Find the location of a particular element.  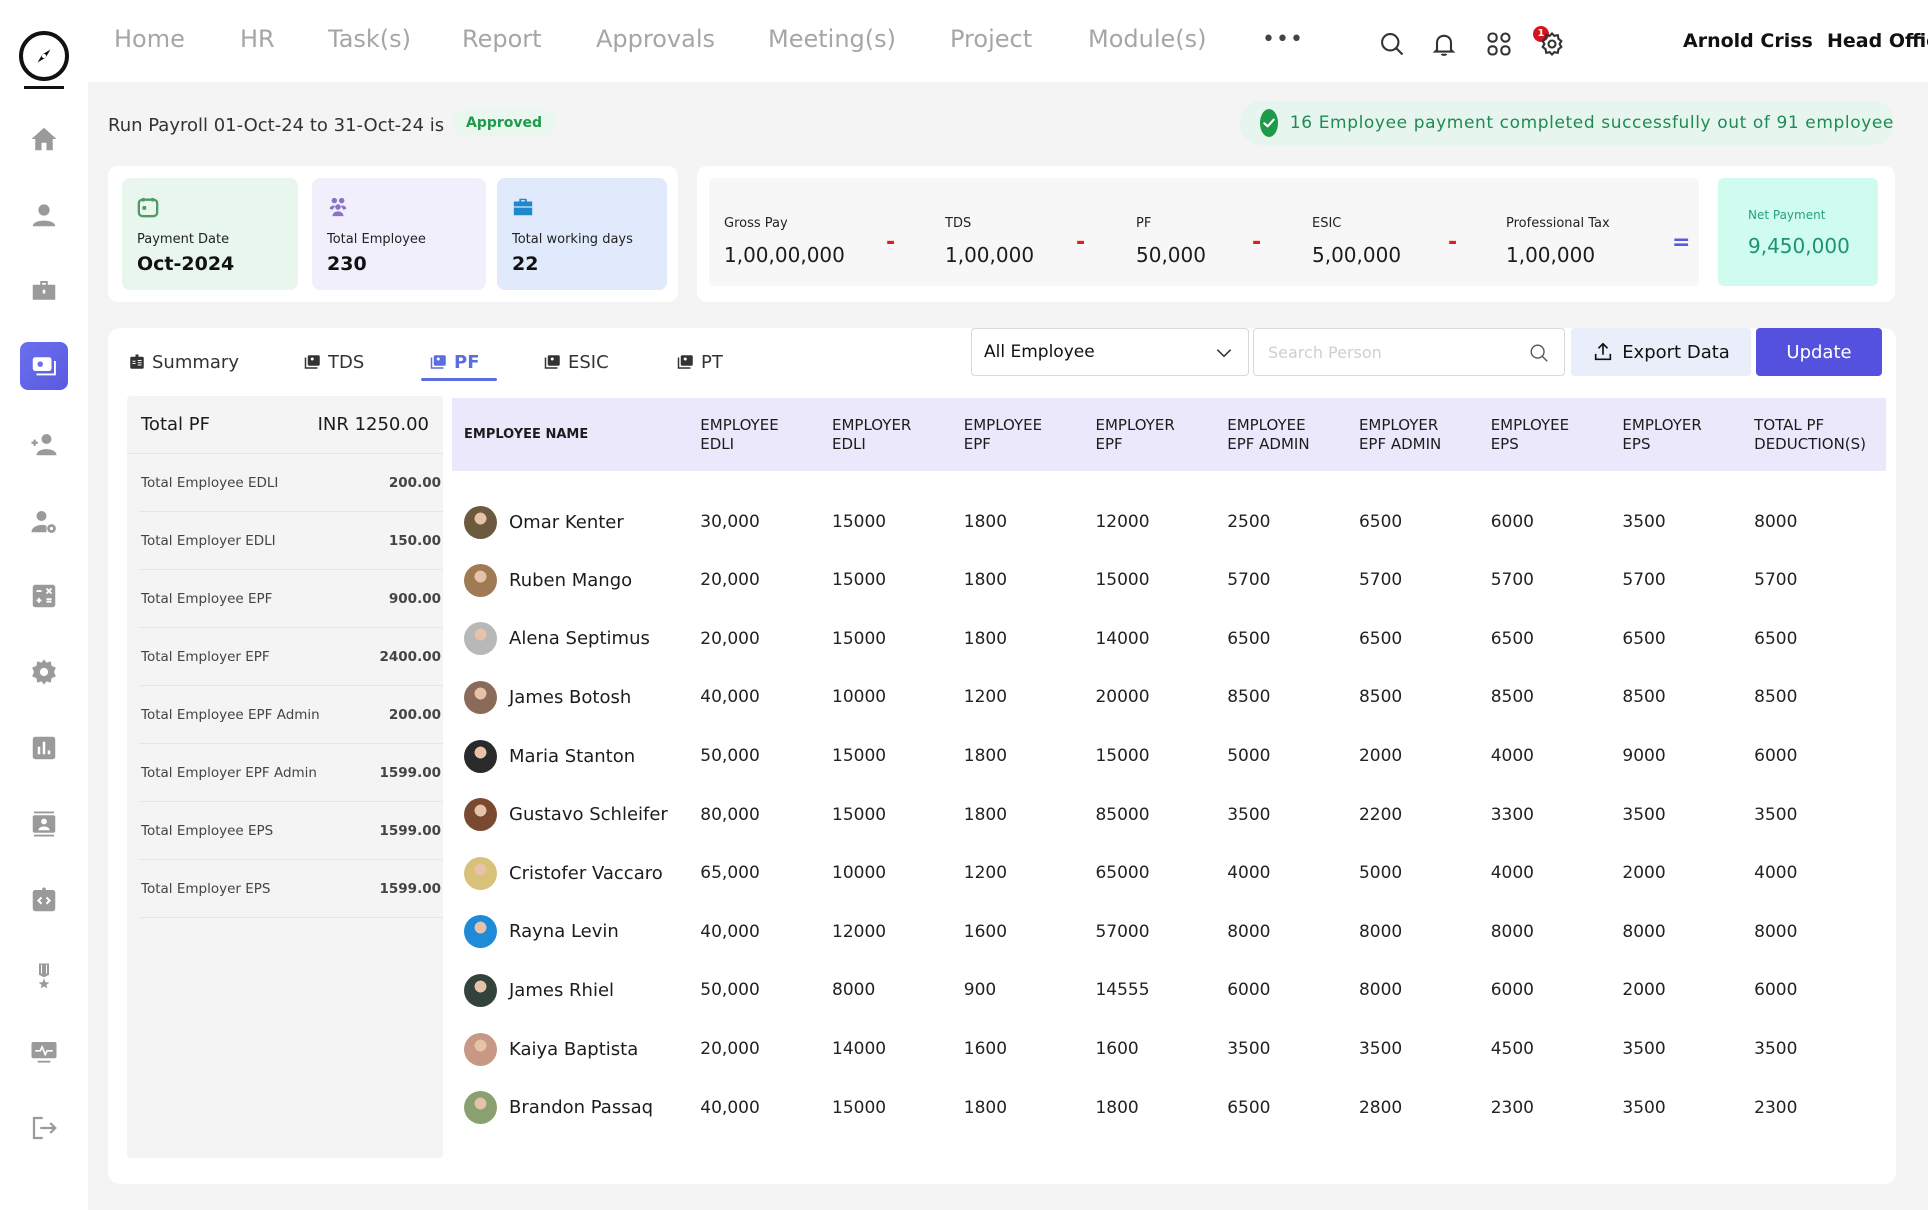

nav-hr: HR is located at coordinates (257, 39).